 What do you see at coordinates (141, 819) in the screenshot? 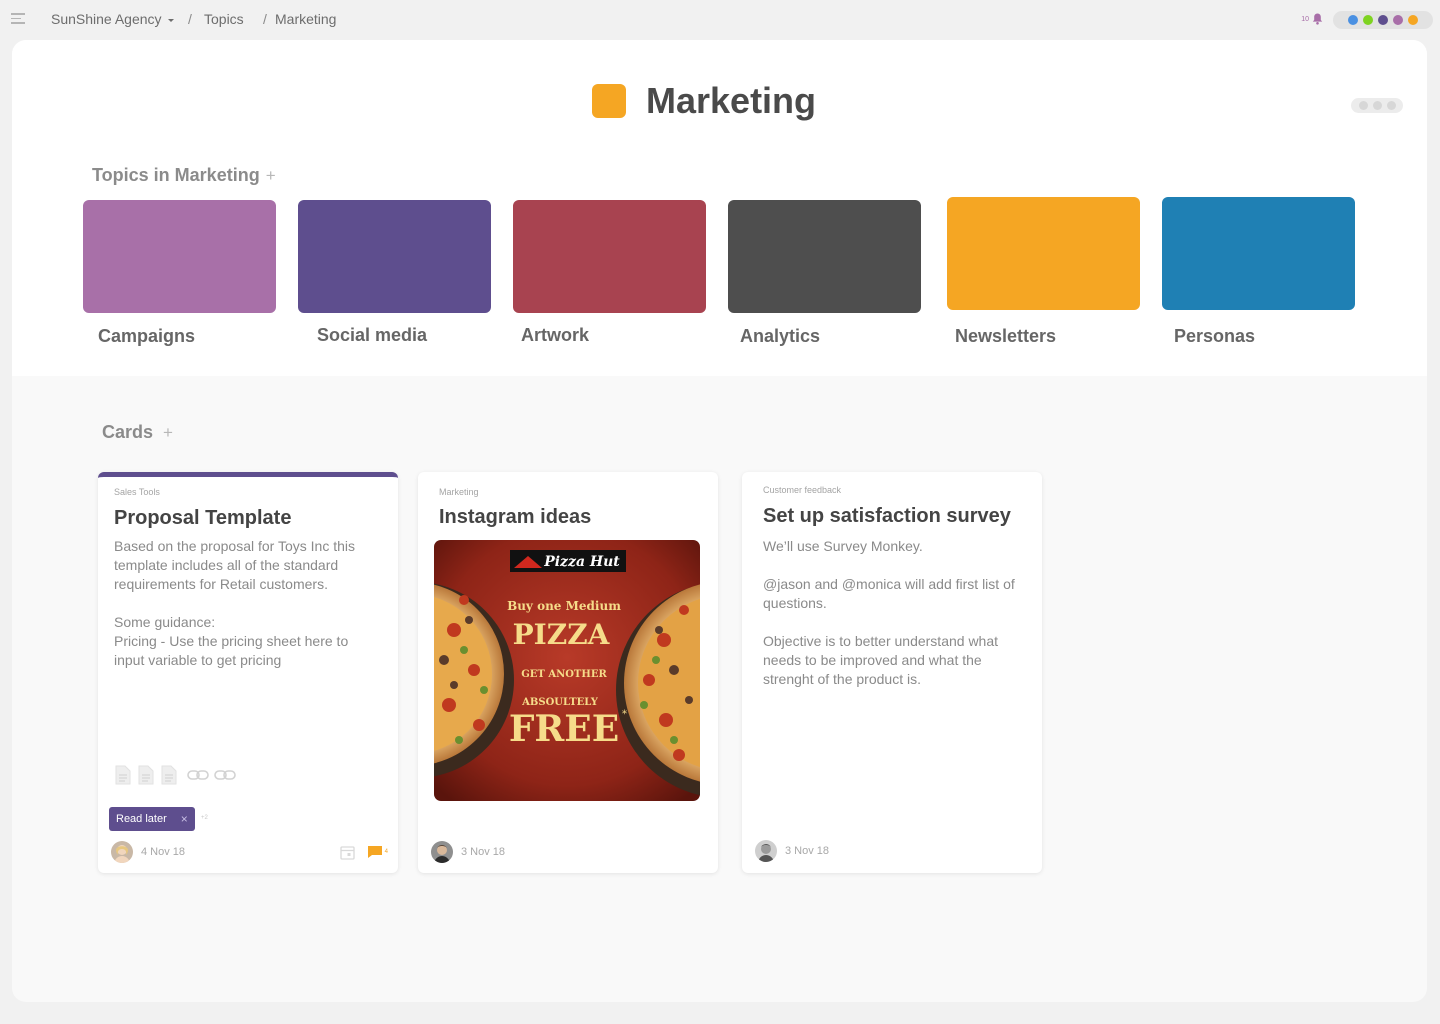
I see `tag-label: Read later` at bounding box center [141, 819].